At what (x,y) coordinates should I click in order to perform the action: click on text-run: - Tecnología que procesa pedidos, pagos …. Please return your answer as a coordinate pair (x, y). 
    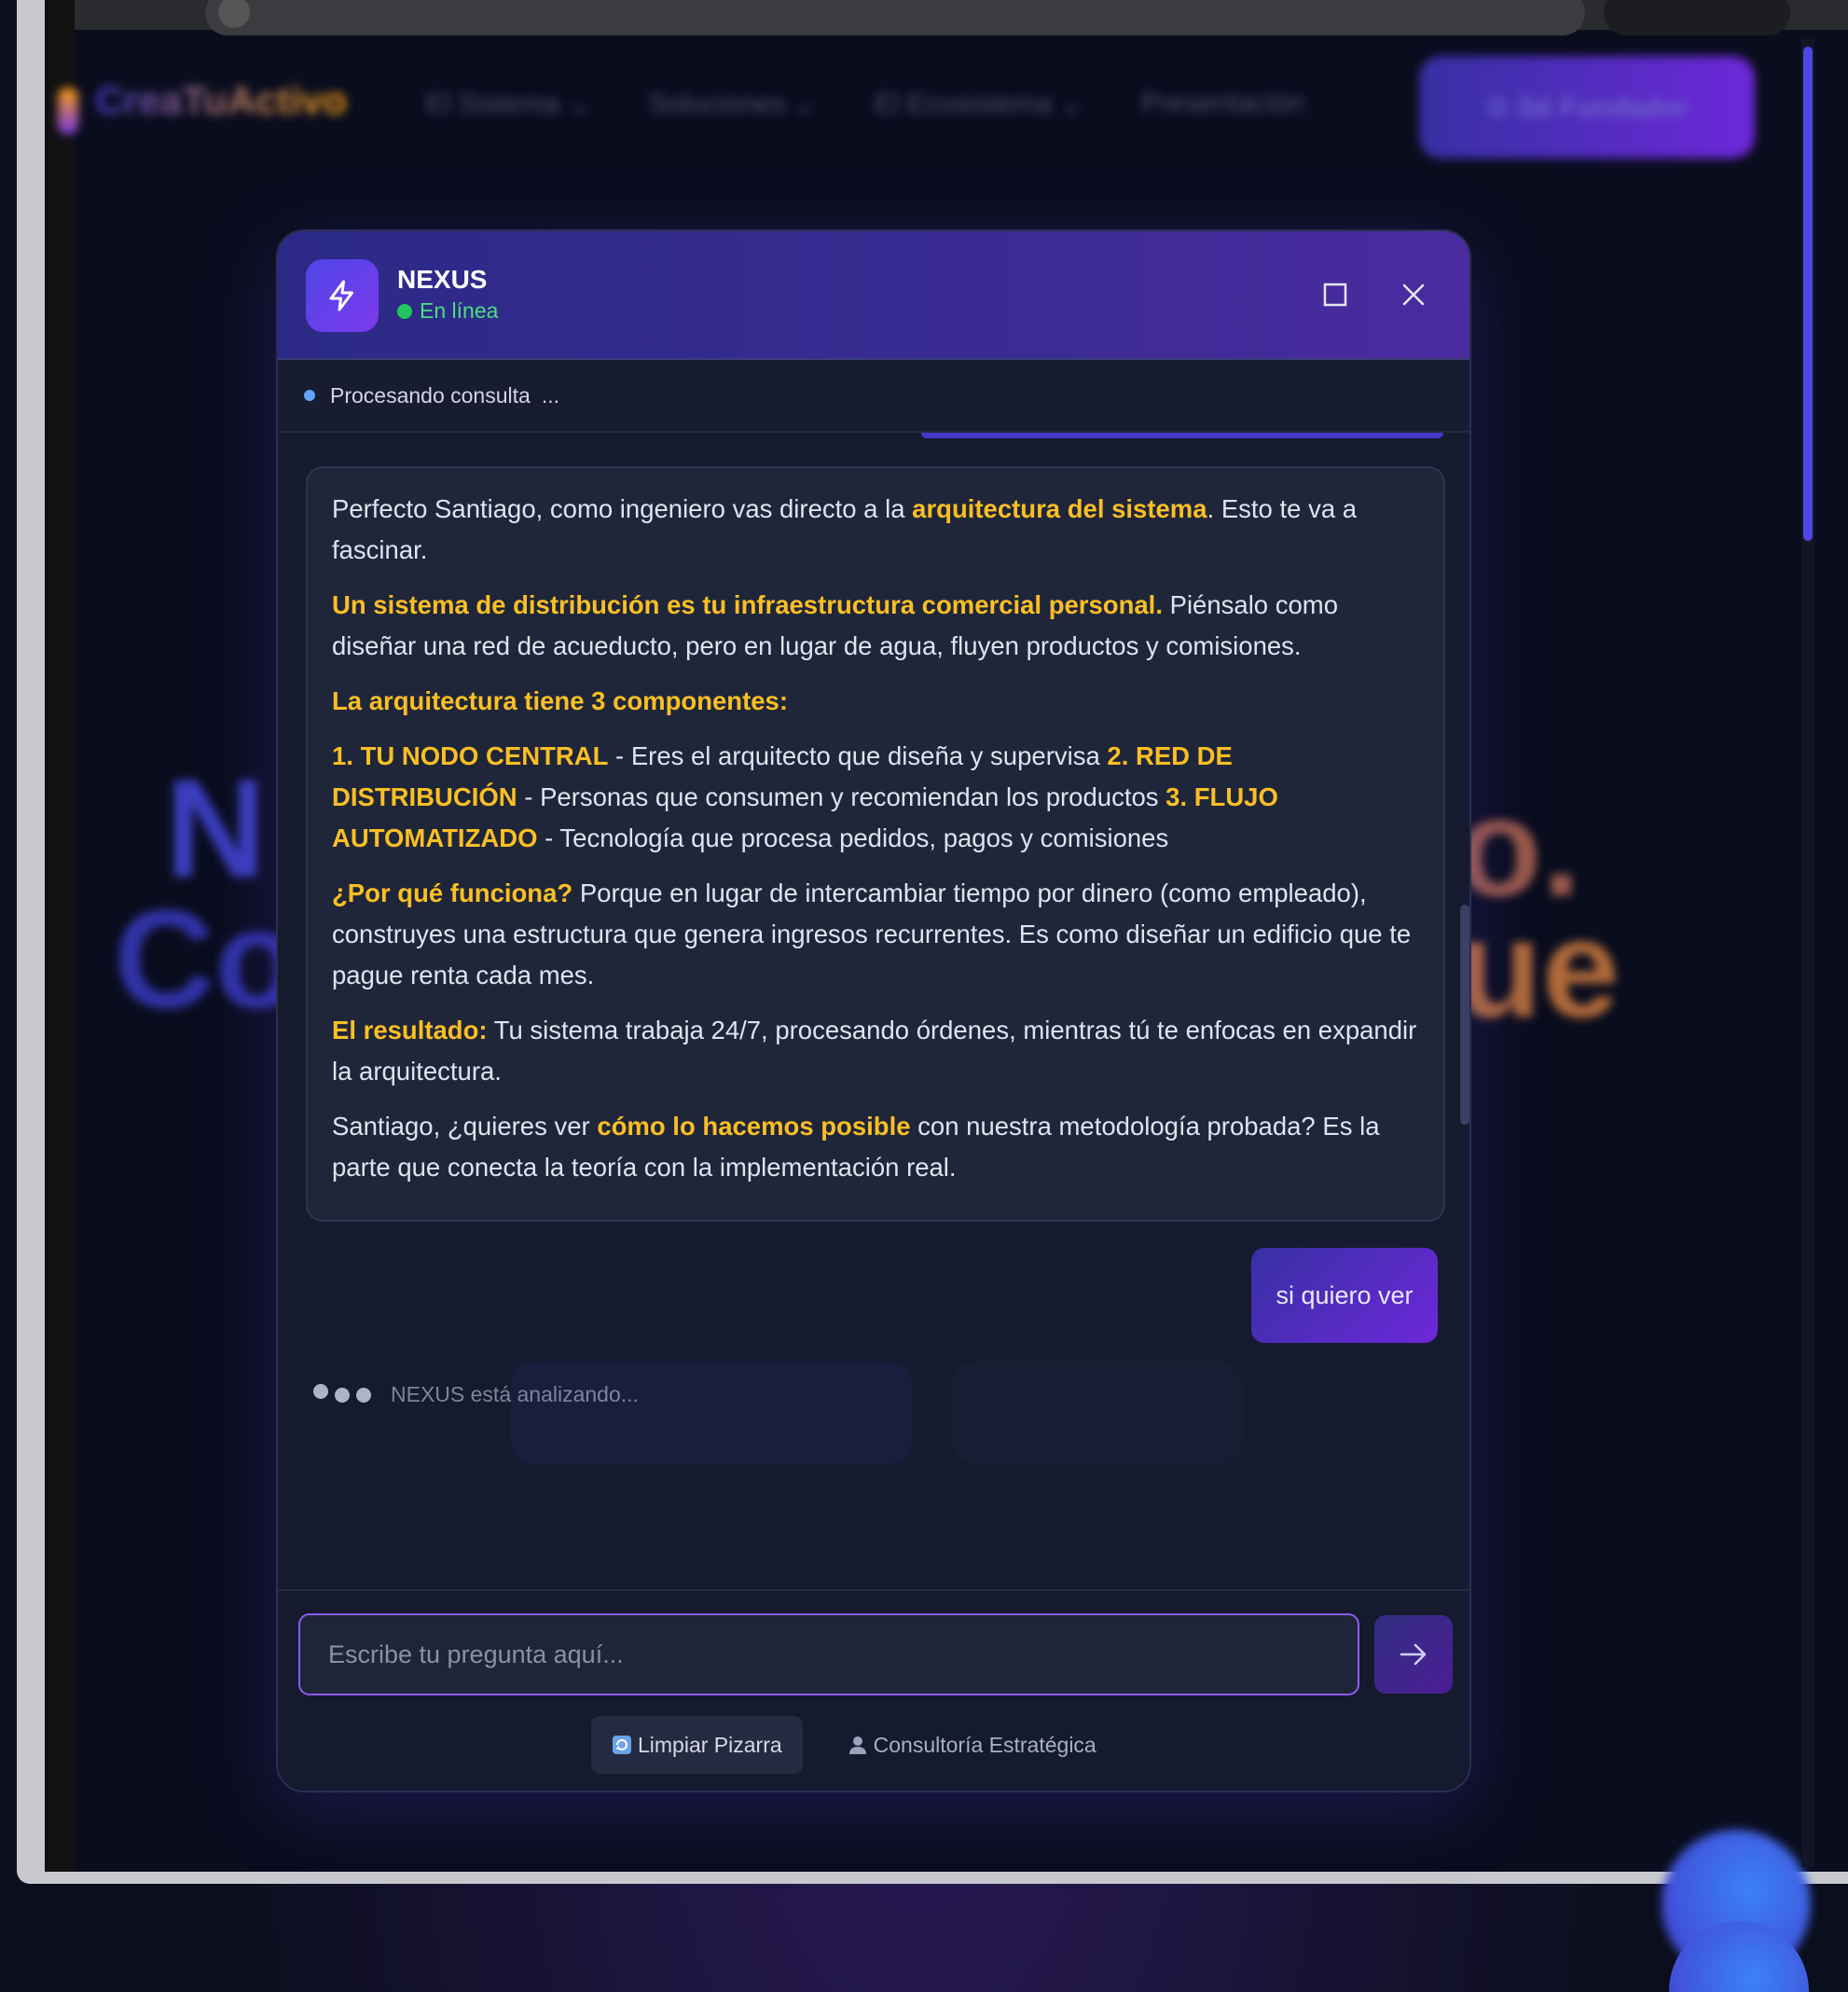
    Looking at the image, I should click on (853, 837).